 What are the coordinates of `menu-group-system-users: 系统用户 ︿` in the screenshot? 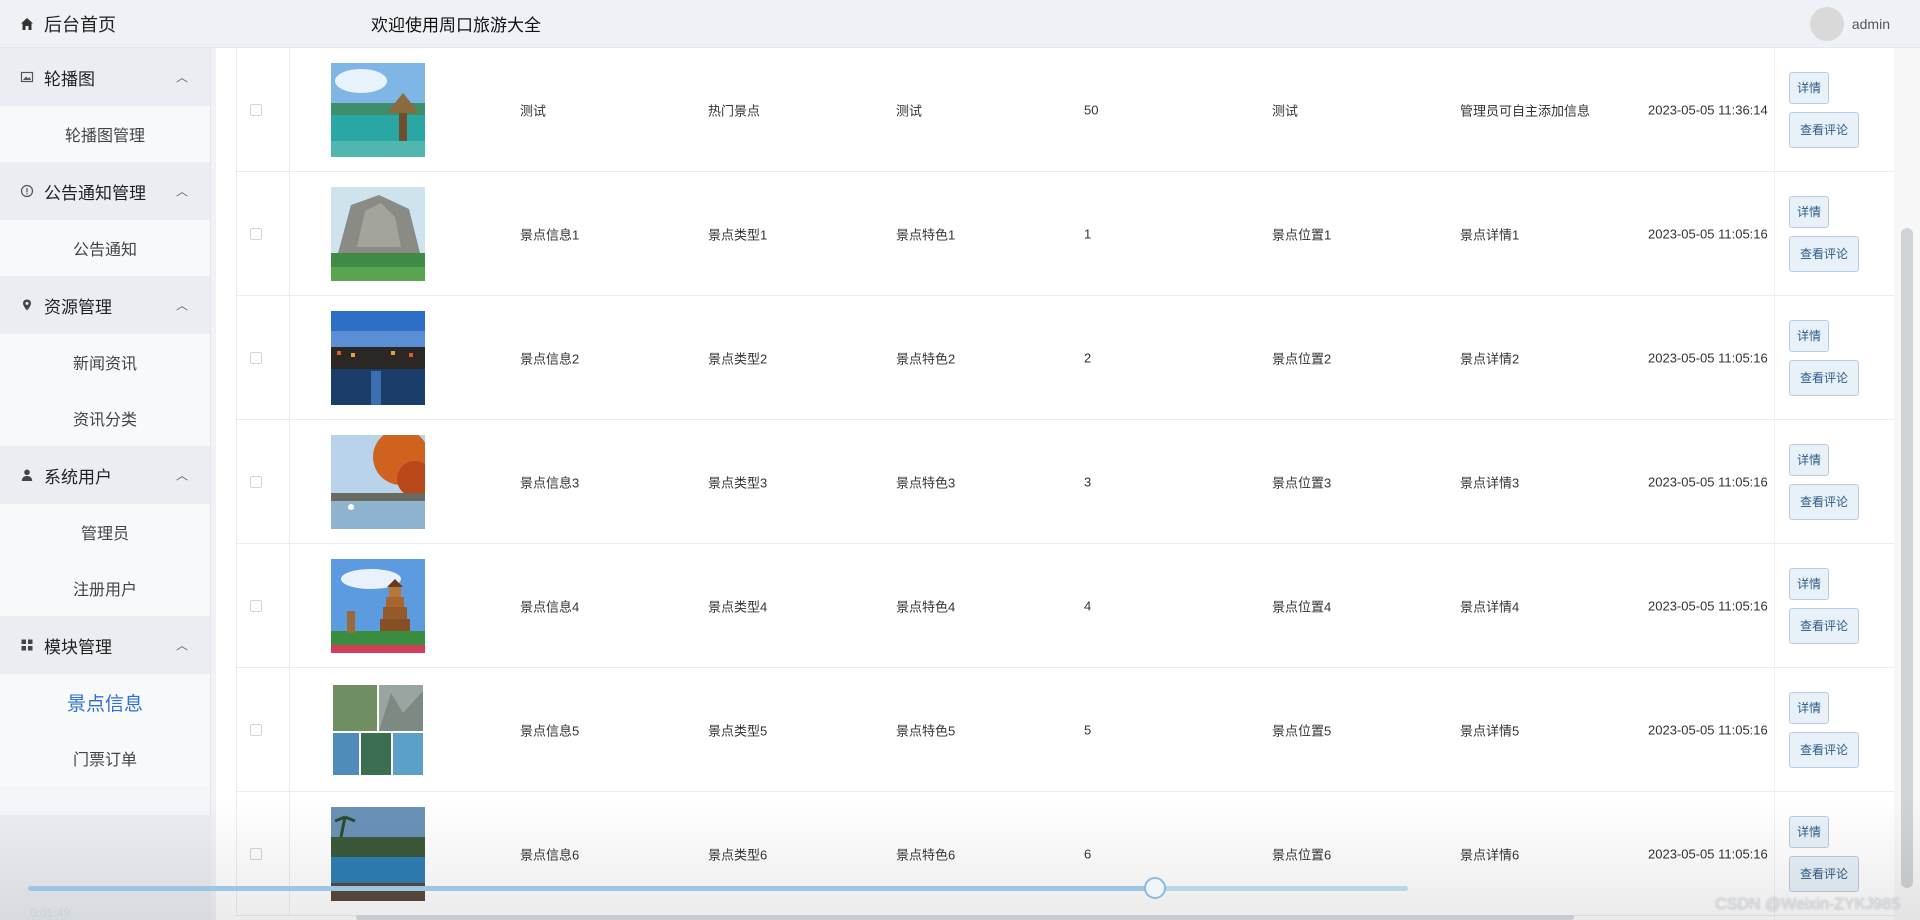 It's located at (105, 475).